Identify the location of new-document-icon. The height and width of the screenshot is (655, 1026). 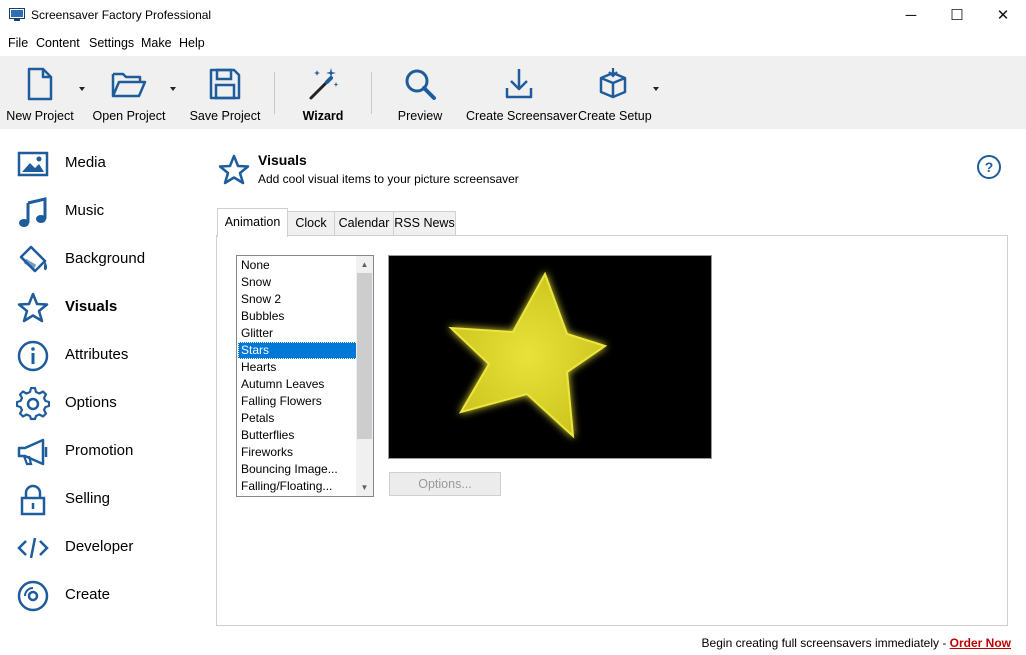
(40, 84).